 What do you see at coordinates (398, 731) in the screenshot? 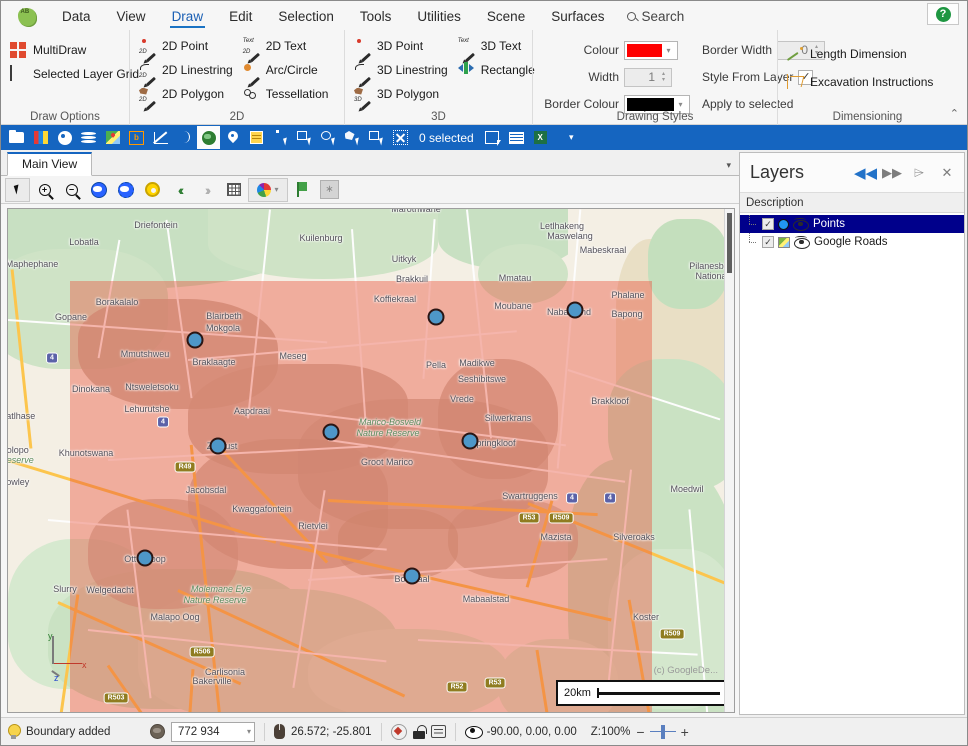
I see `snap-target-icon` at bounding box center [398, 731].